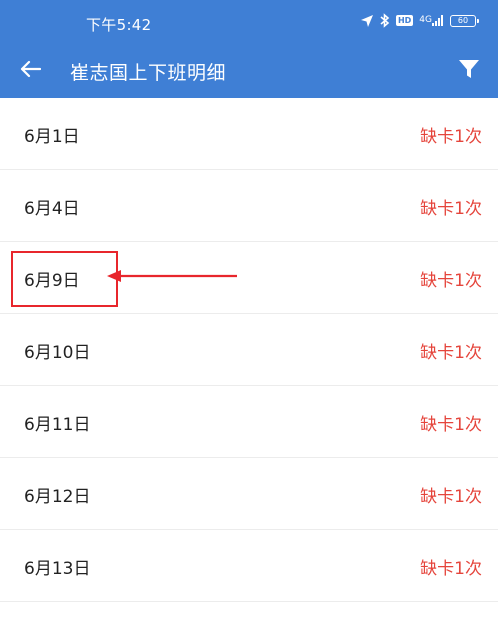  What do you see at coordinates (249, 71) in the screenshot?
I see `toolbar: 崔志国上下班明细` at bounding box center [249, 71].